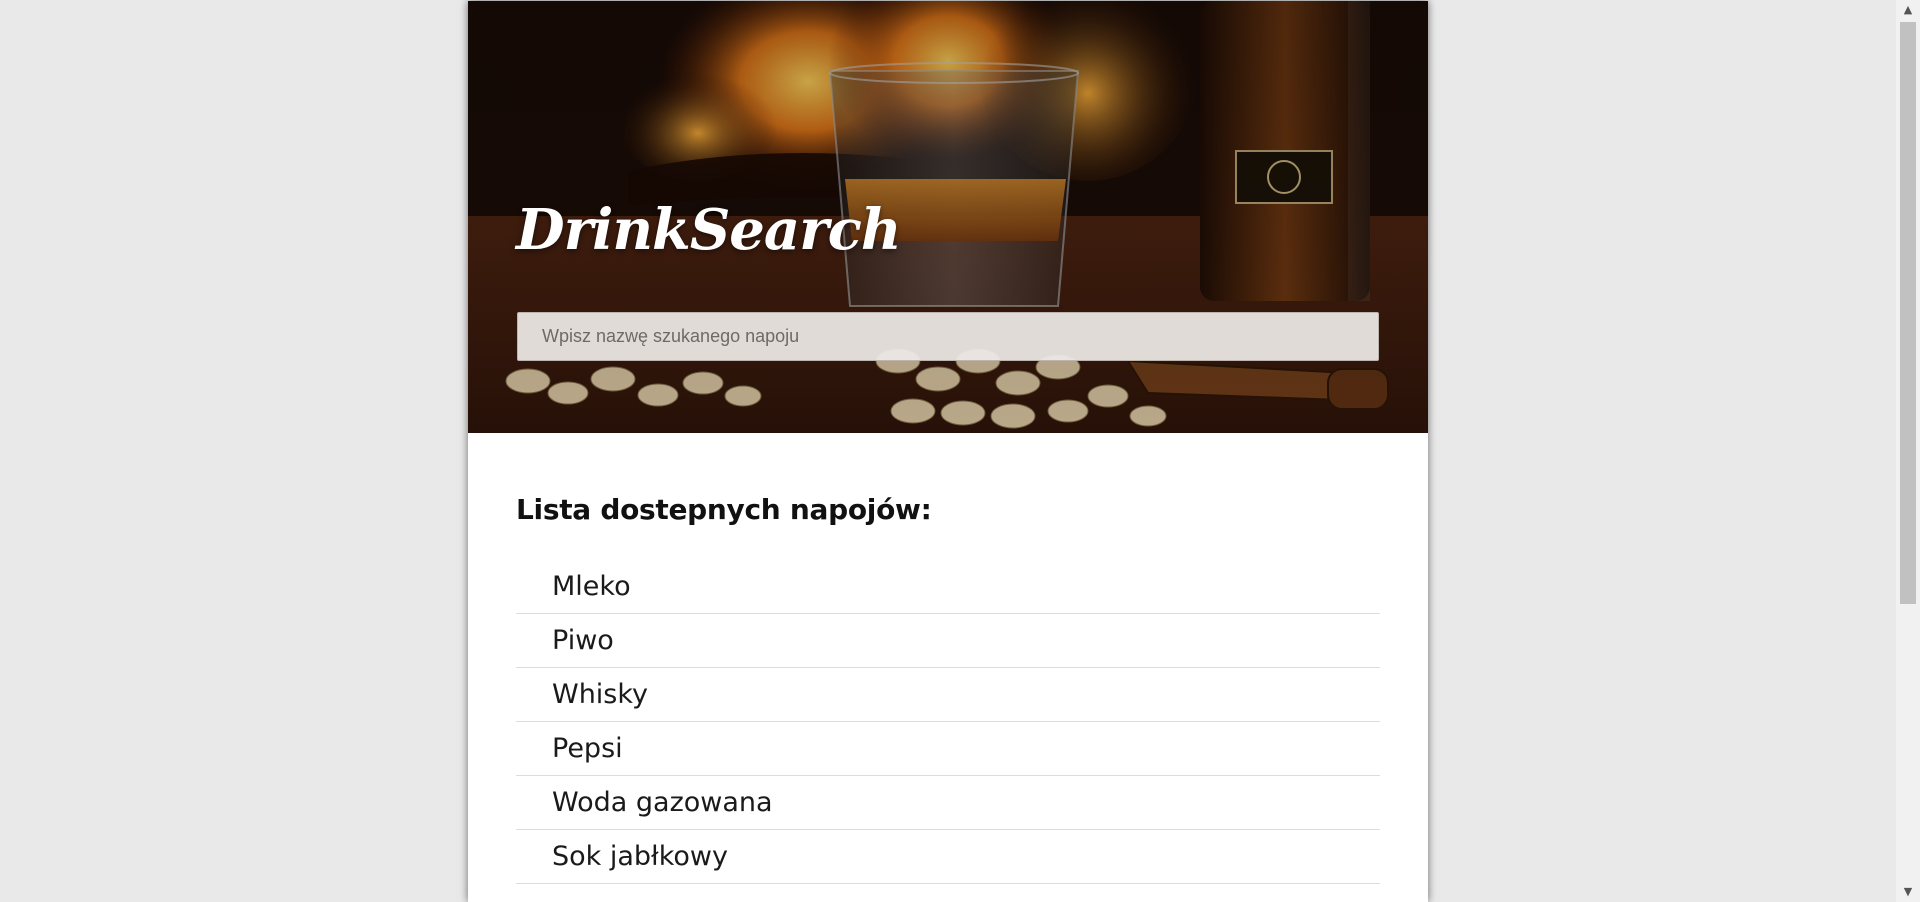 The height and width of the screenshot is (902, 1920). I want to click on scroll-thumb, so click(1908, 313).